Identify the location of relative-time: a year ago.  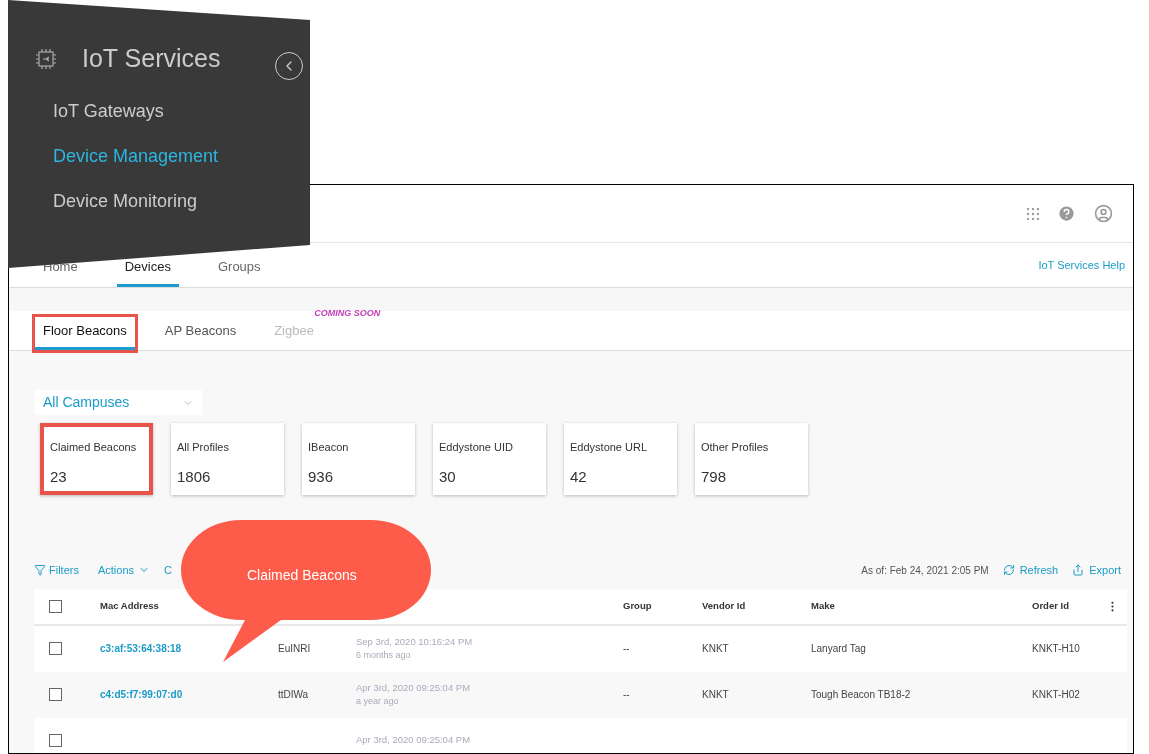
(378, 701).